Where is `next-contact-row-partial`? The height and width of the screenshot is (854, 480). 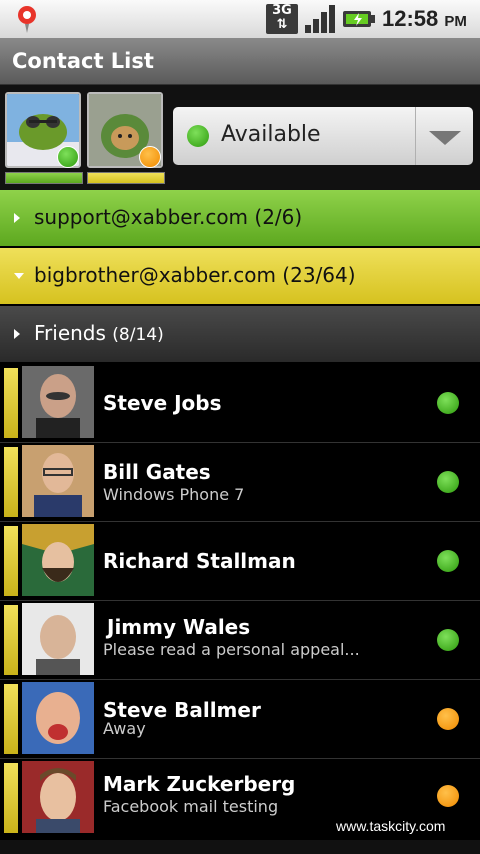 next-contact-row-partial is located at coordinates (240, 847).